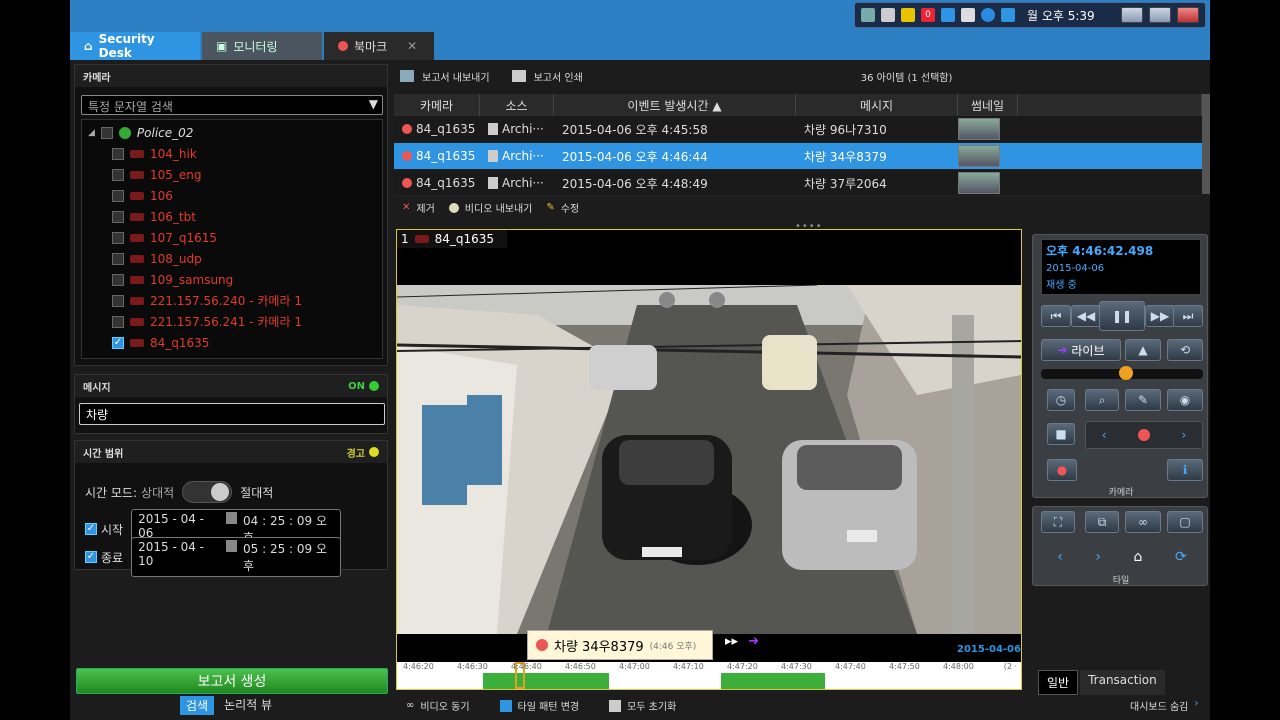 The width and height of the screenshot is (1280, 720). Describe the element at coordinates (232, 279) in the screenshot. I see `camera-tree-item: 109_samsung` at that location.